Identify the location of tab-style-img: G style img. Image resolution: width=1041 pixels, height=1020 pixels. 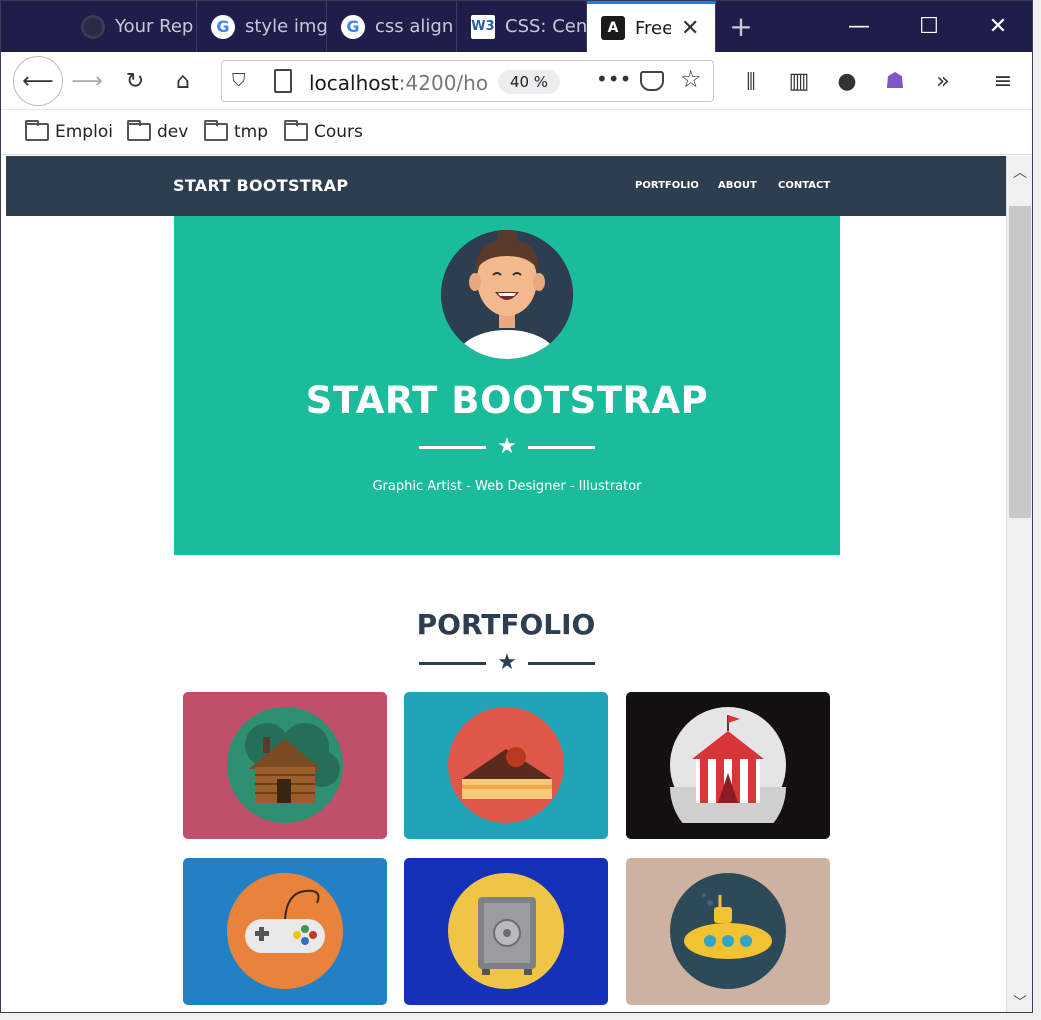
(262, 26).